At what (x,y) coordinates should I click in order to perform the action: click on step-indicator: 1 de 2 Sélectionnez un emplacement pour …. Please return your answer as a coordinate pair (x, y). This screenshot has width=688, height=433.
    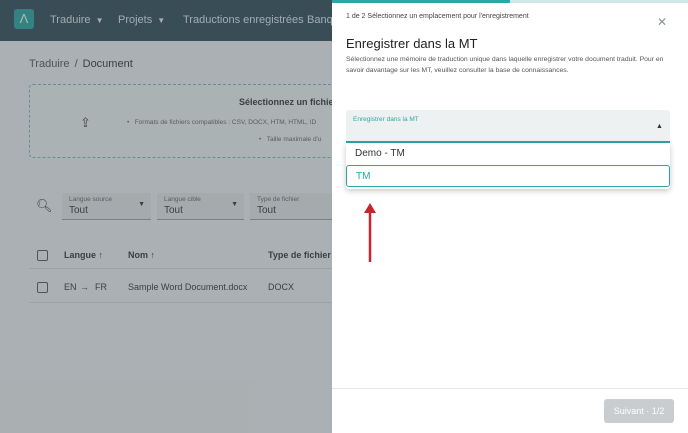
    Looking at the image, I should click on (437, 16).